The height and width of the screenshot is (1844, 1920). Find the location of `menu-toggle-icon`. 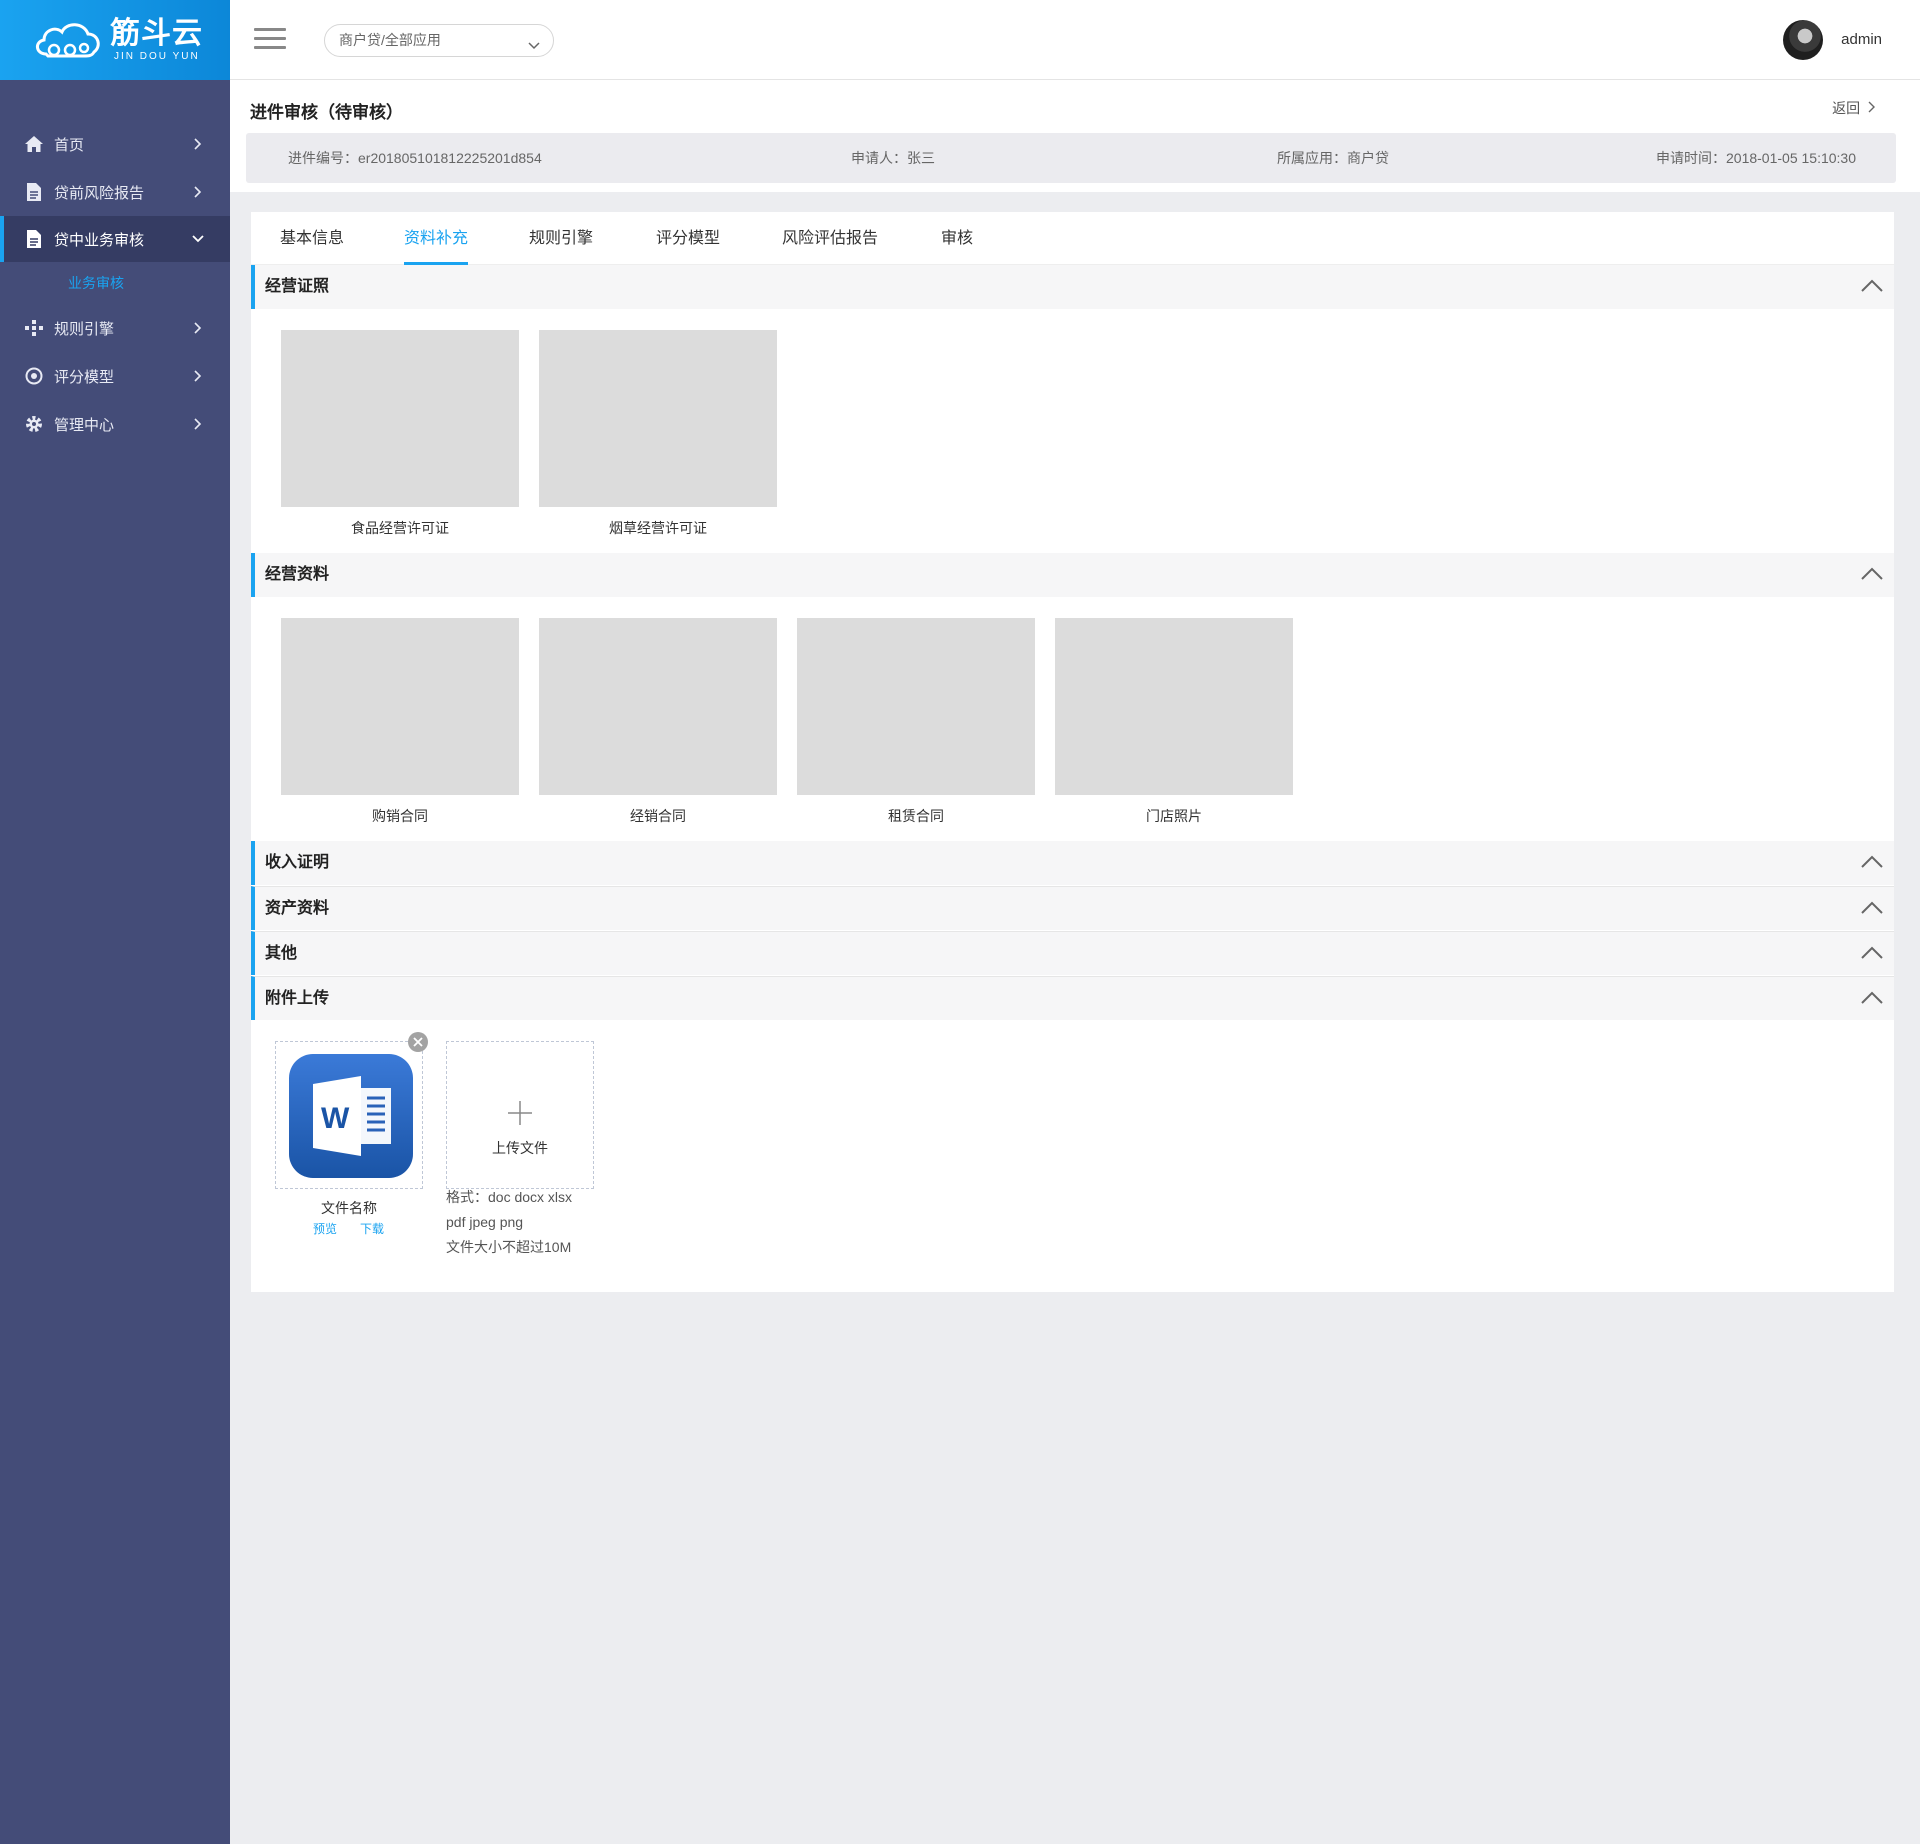

menu-toggle-icon is located at coordinates (270, 40).